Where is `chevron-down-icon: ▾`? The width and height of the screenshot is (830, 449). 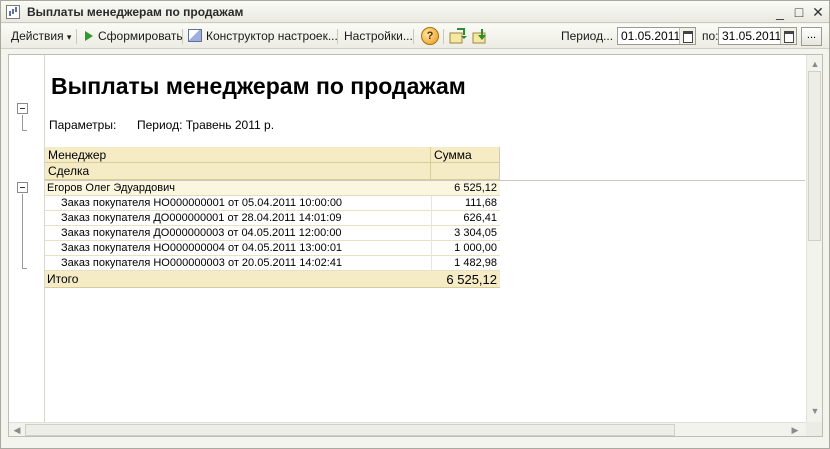
chevron-down-icon: ▾ is located at coordinates (69, 37).